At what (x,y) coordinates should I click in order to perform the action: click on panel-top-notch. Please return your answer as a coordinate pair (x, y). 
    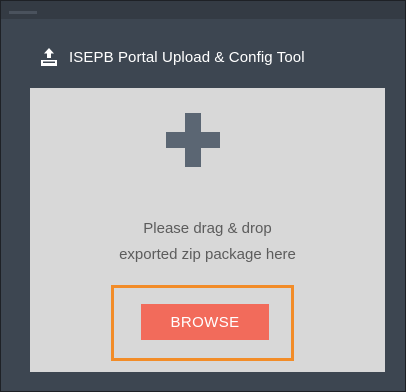
    Looking at the image, I should click on (23, 12).